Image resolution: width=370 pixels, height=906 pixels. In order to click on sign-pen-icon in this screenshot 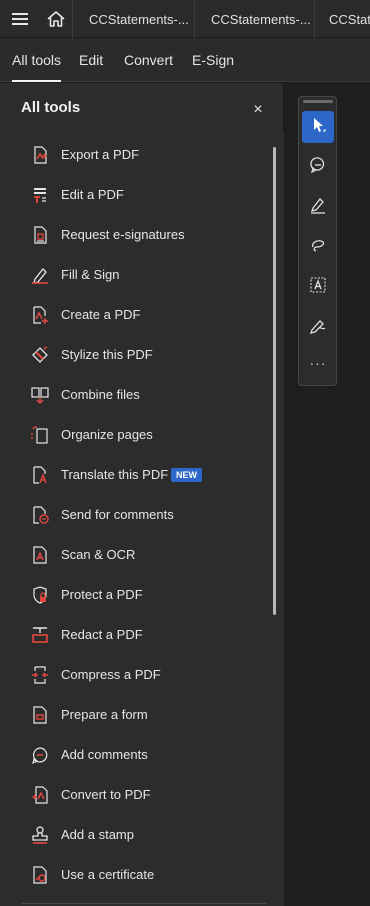, I will do `click(318, 327)`.